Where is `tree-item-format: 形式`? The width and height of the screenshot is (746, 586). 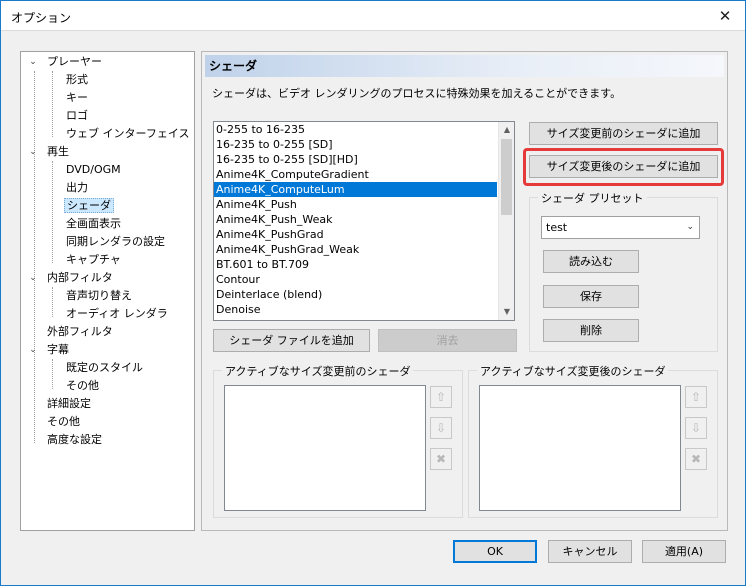 tree-item-format: 形式 is located at coordinates (77, 80).